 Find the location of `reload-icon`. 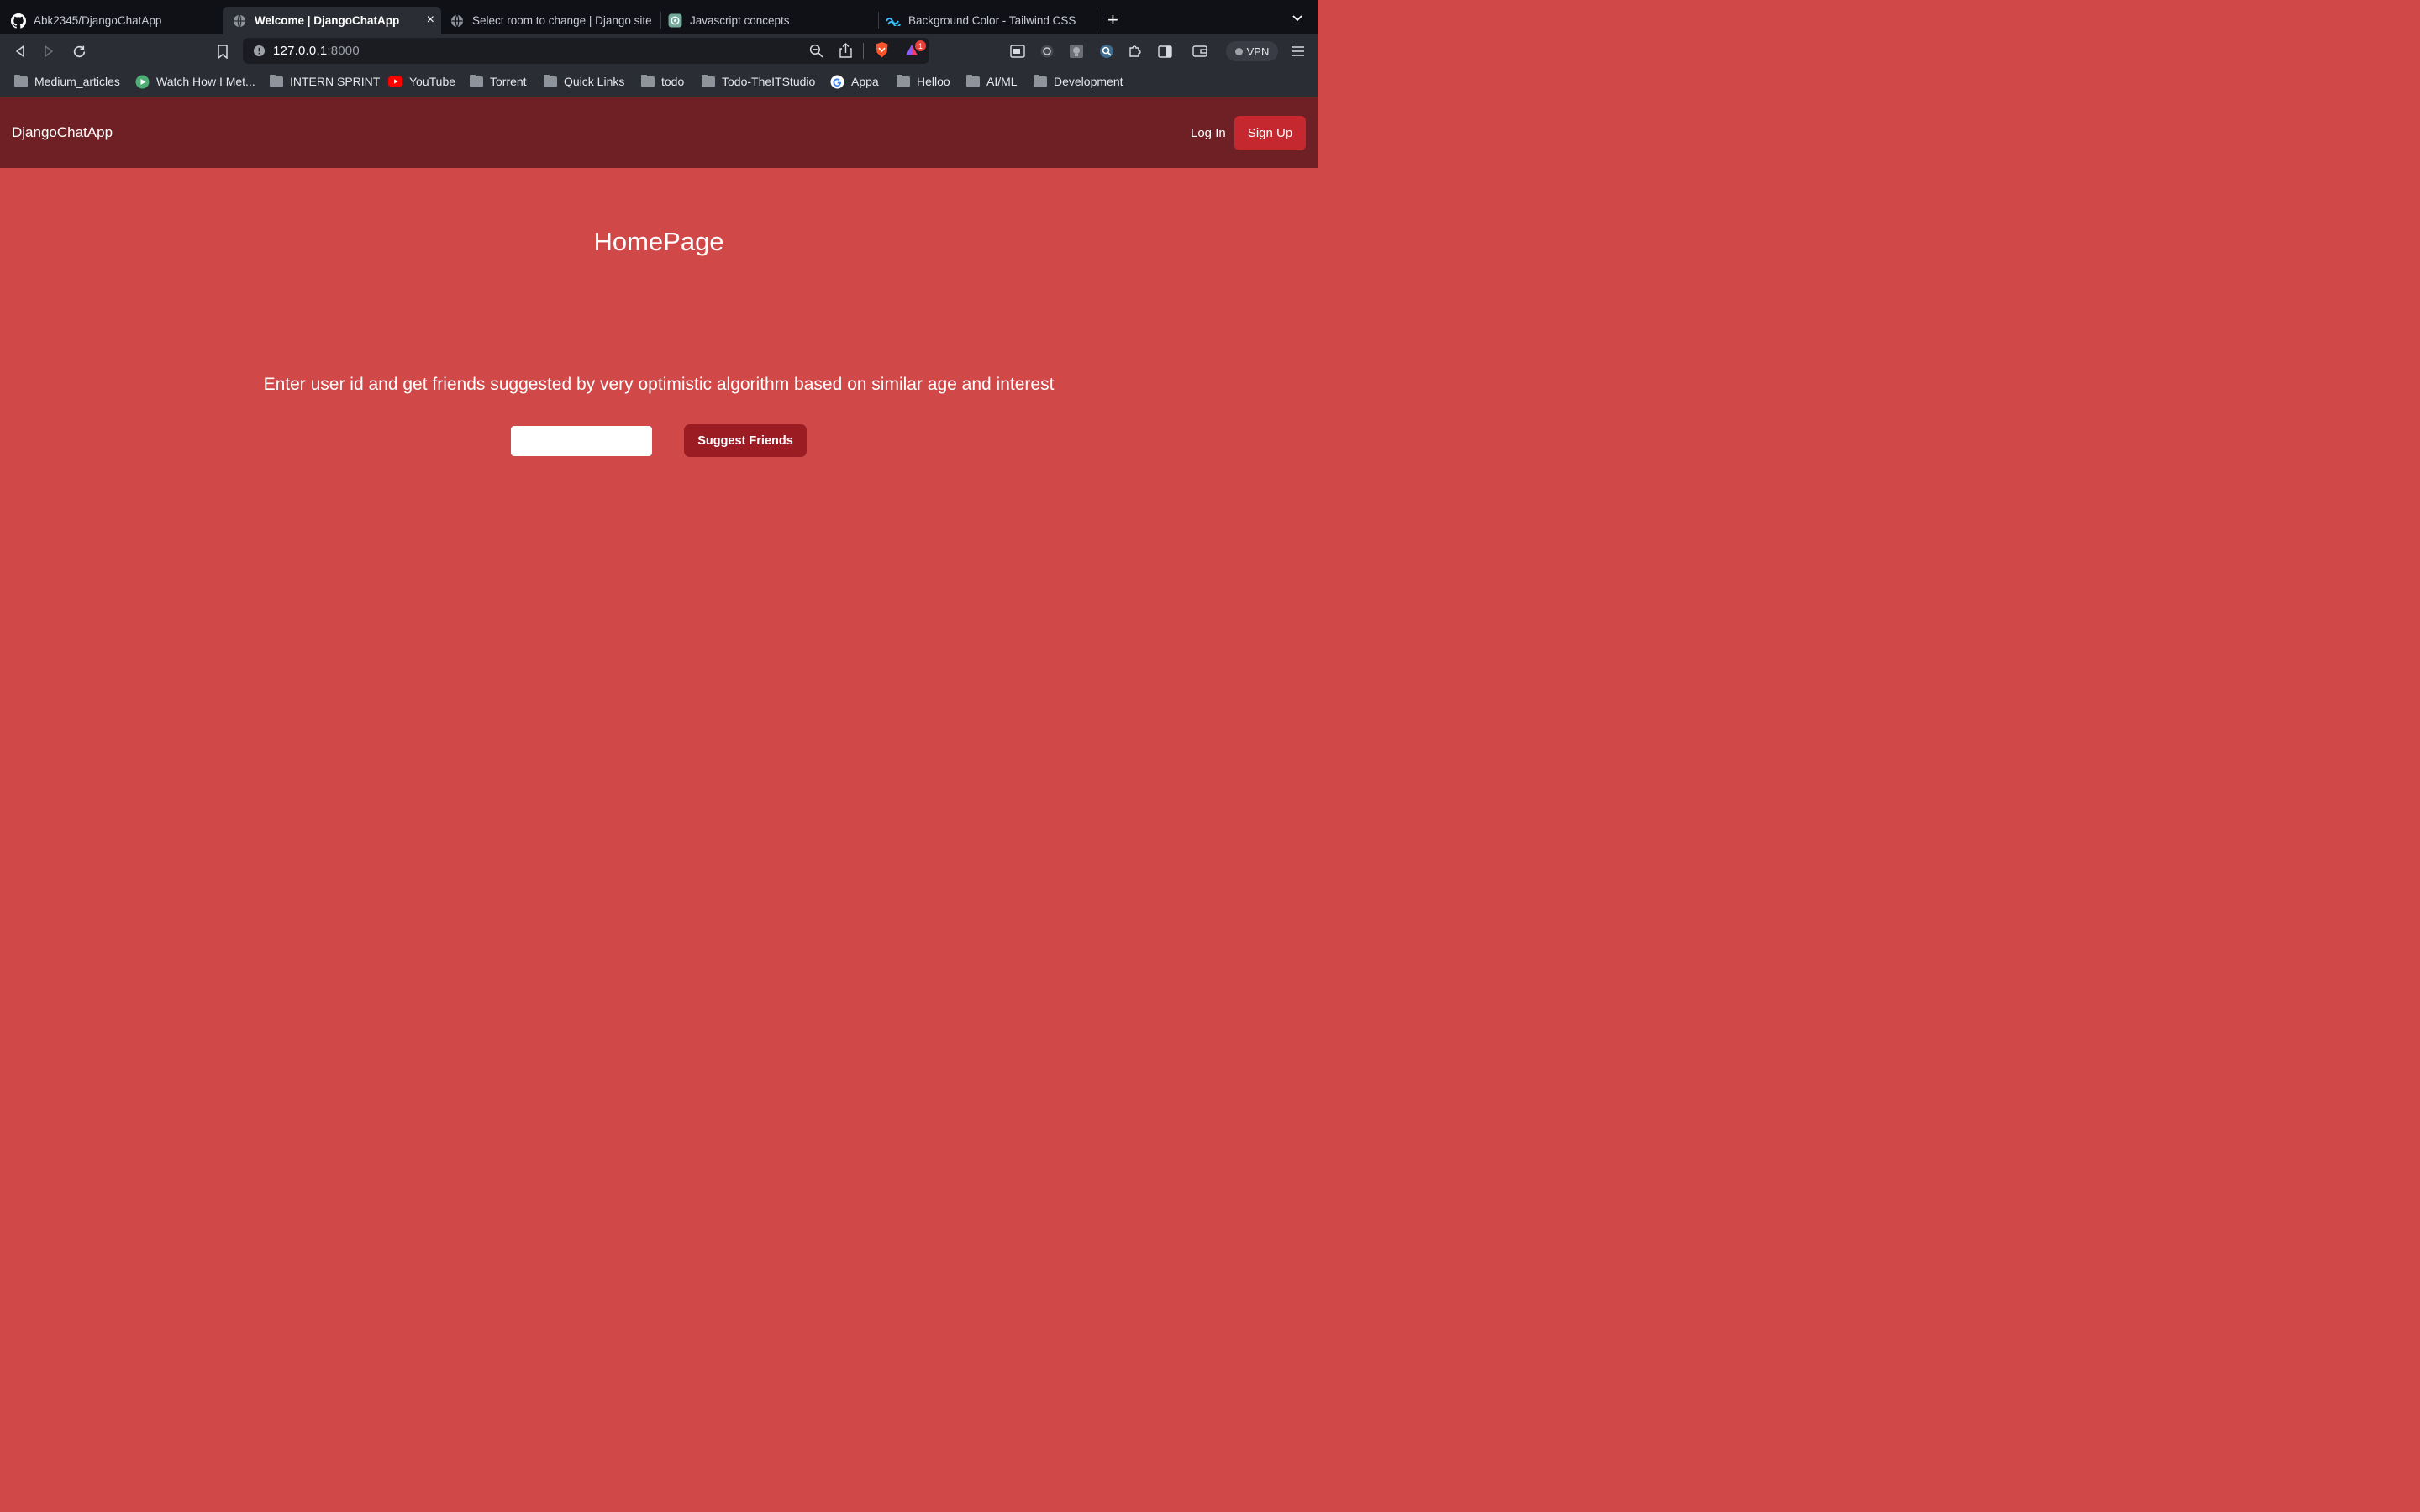

reload-icon is located at coordinates (79, 51).